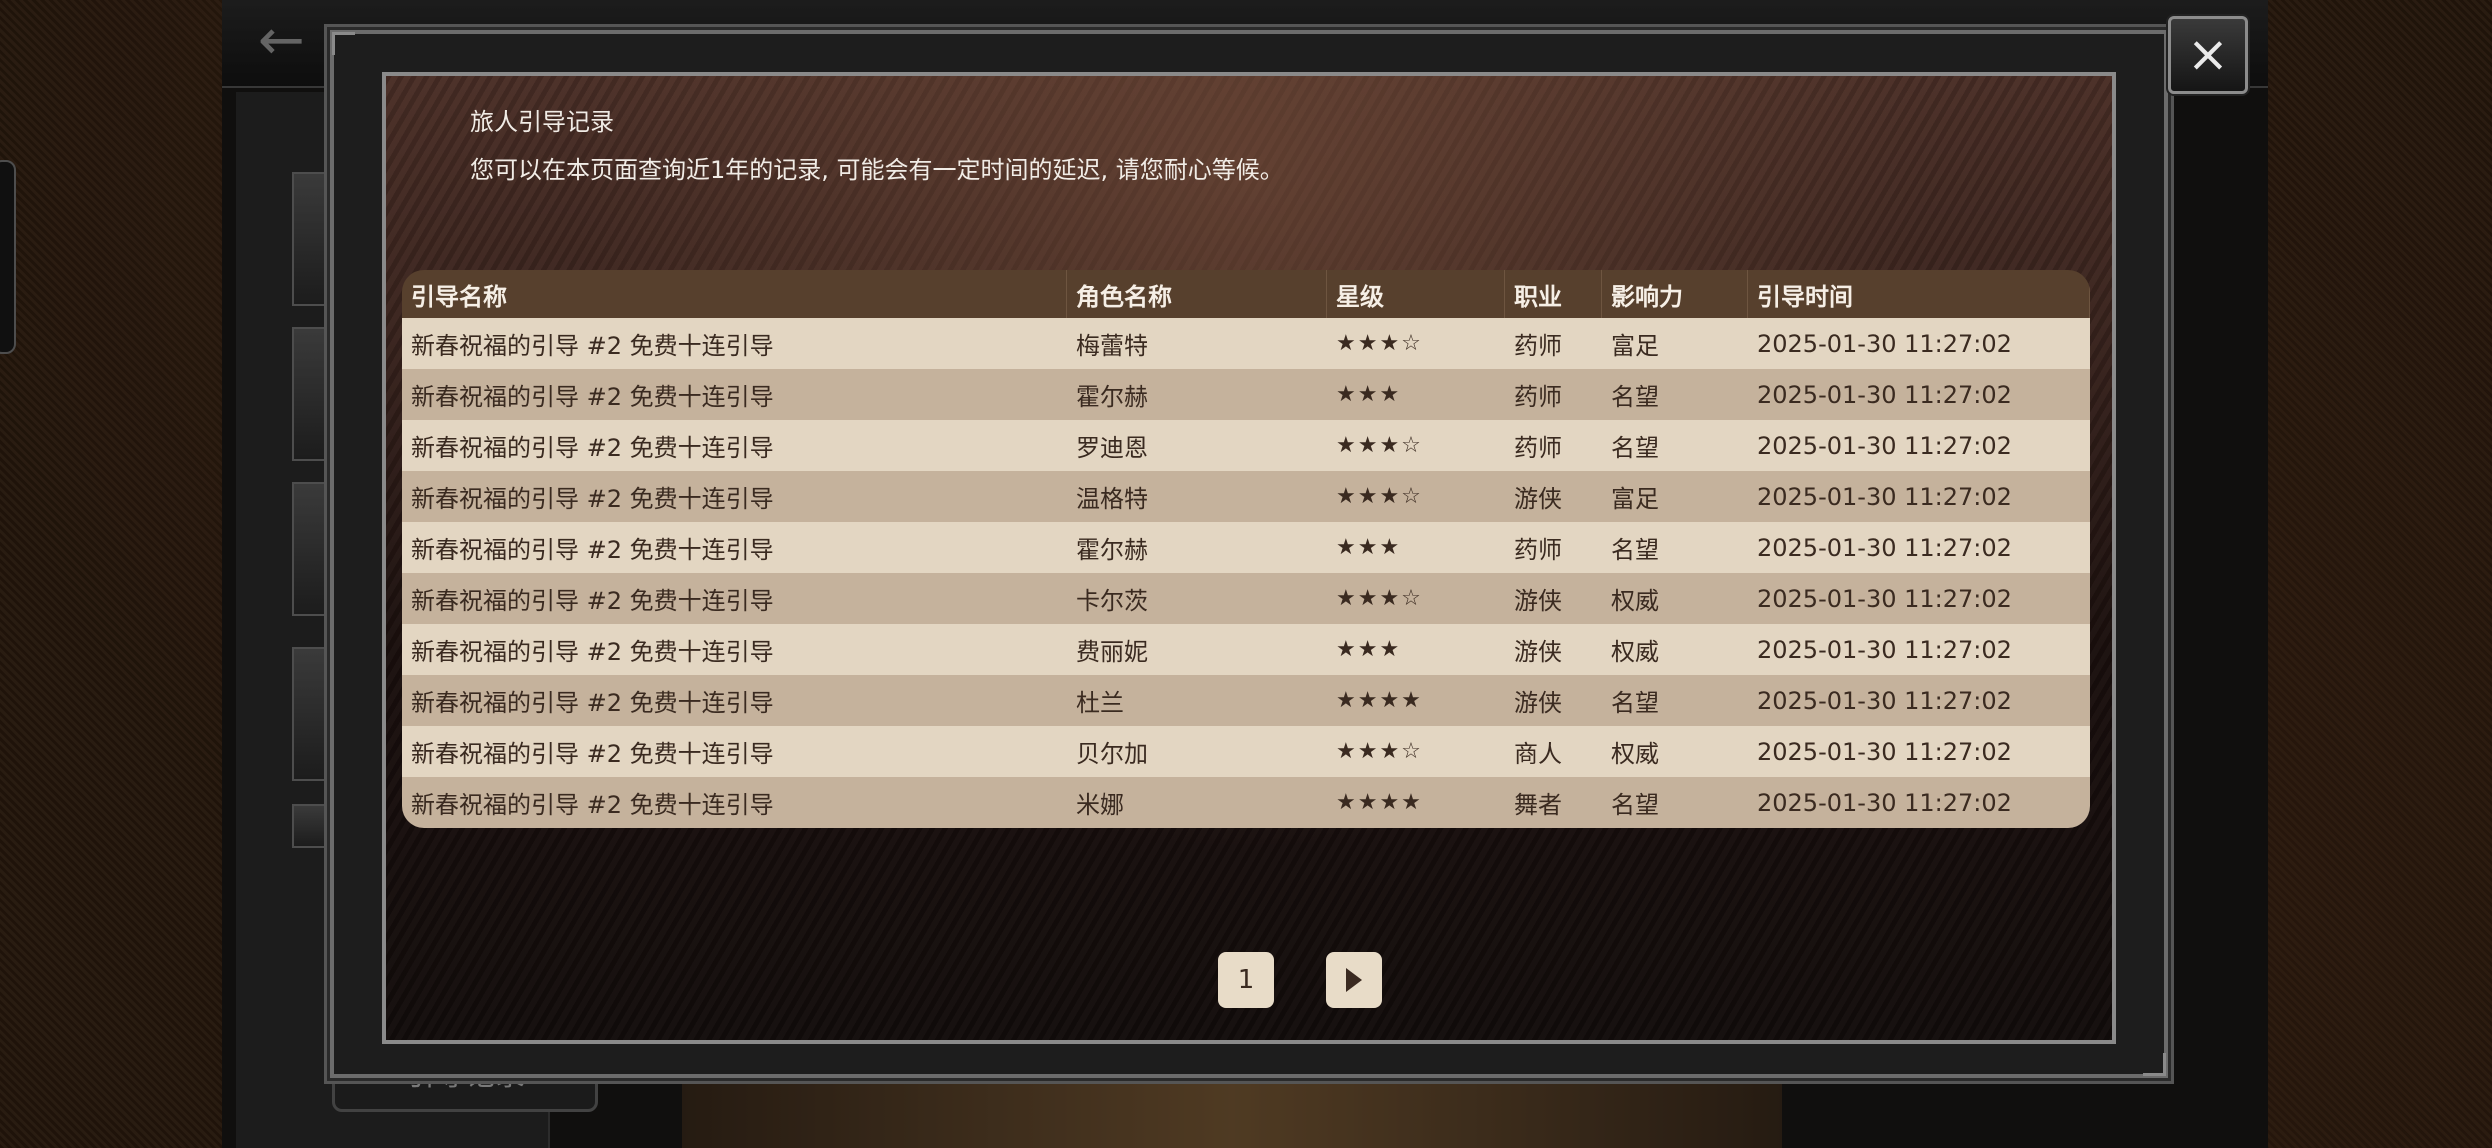 This screenshot has height=1148, width=2492. I want to click on header-job: 职业, so click(1553, 294).